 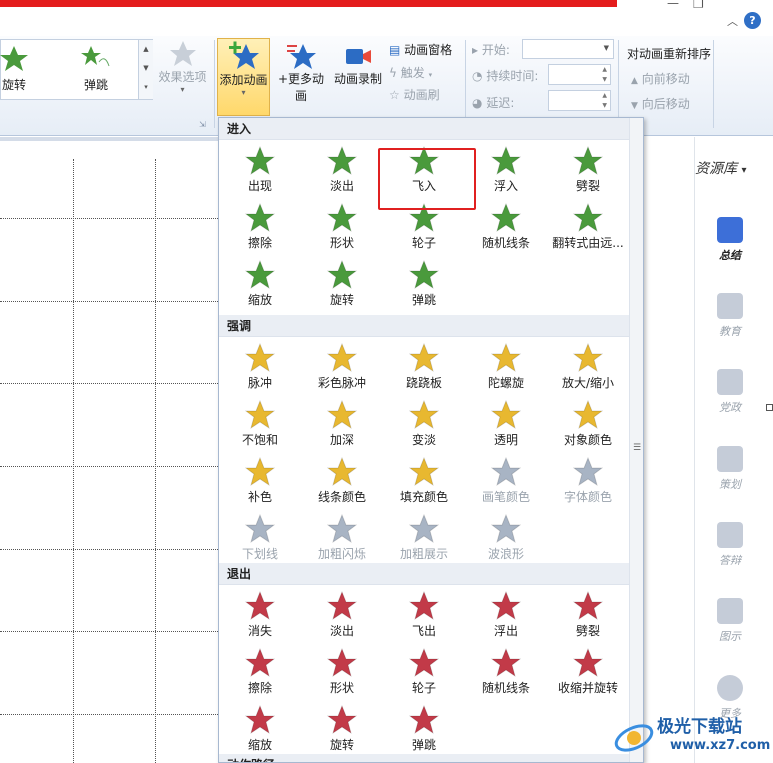 I want to click on emphasis-effect-item: 变淡, so click(x=424, y=424).